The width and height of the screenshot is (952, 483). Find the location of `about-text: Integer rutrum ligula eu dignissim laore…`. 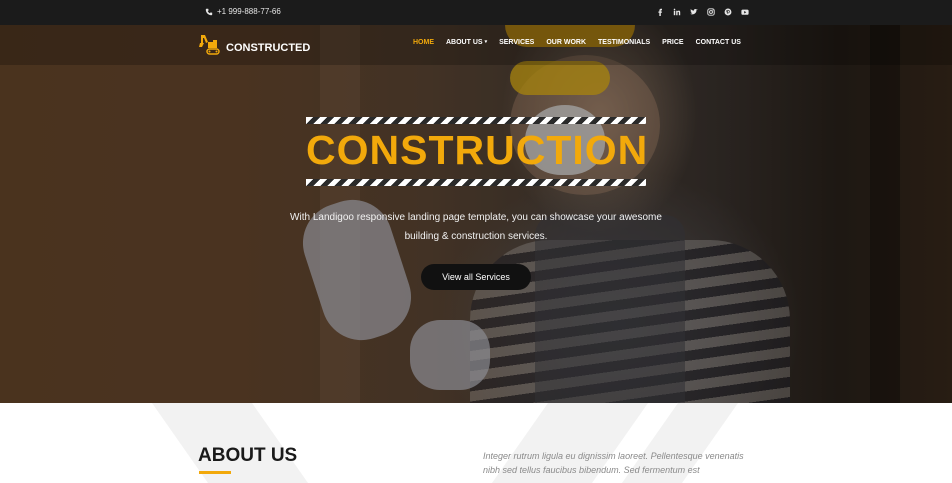

about-text: Integer rutrum ligula eu dignissim laore… is located at coordinates (613, 463).